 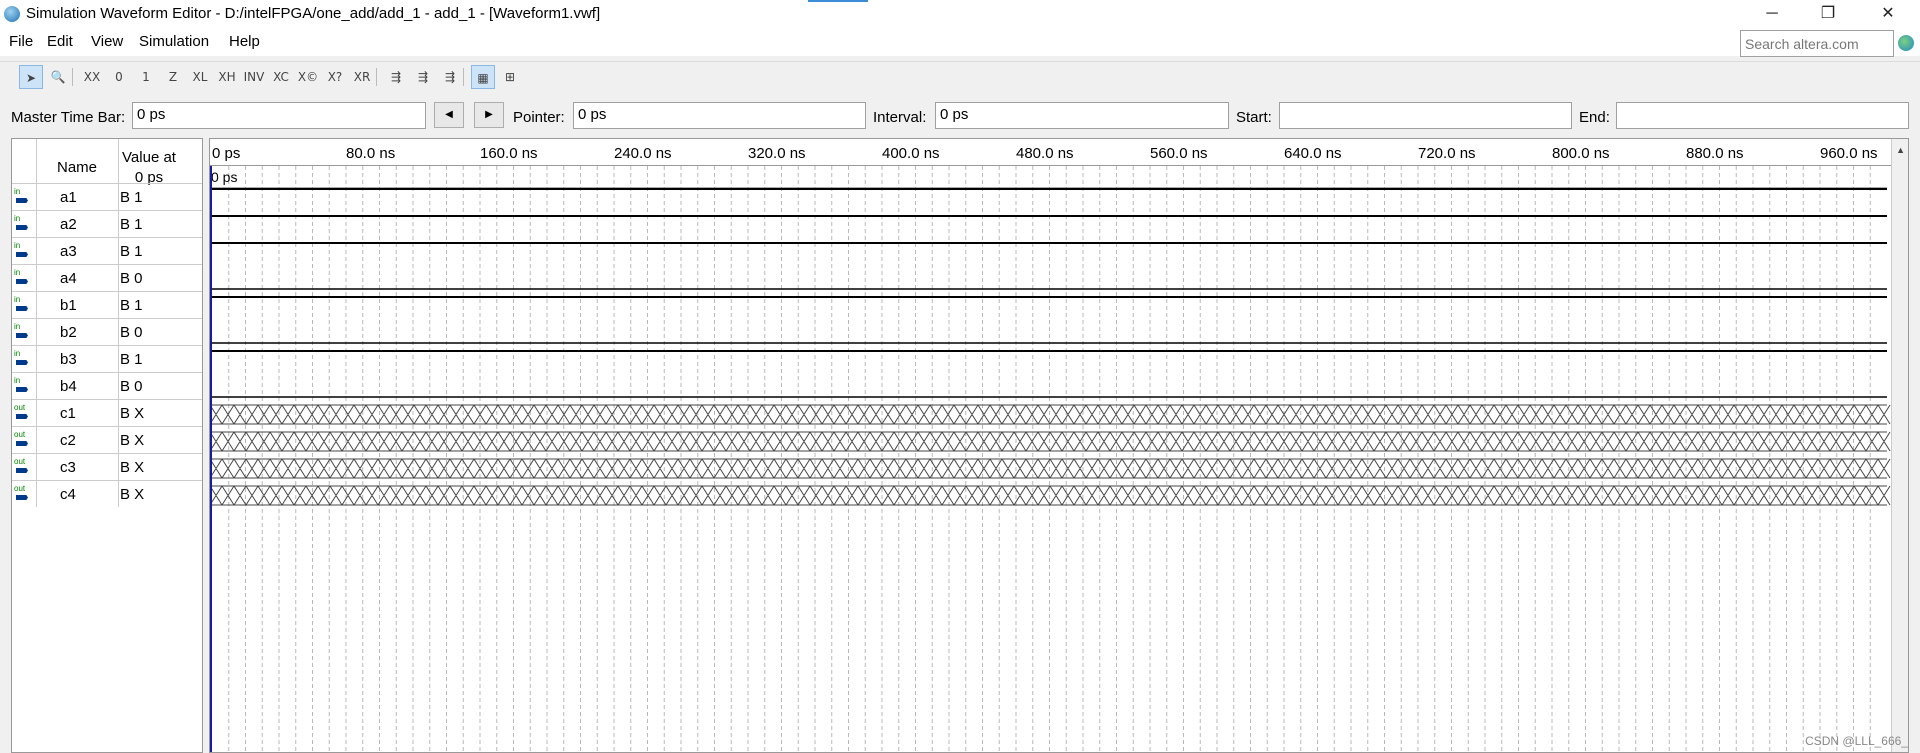 What do you see at coordinates (281, 77) in the screenshot?
I see `count-value-icon: XC` at bounding box center [281, 77].